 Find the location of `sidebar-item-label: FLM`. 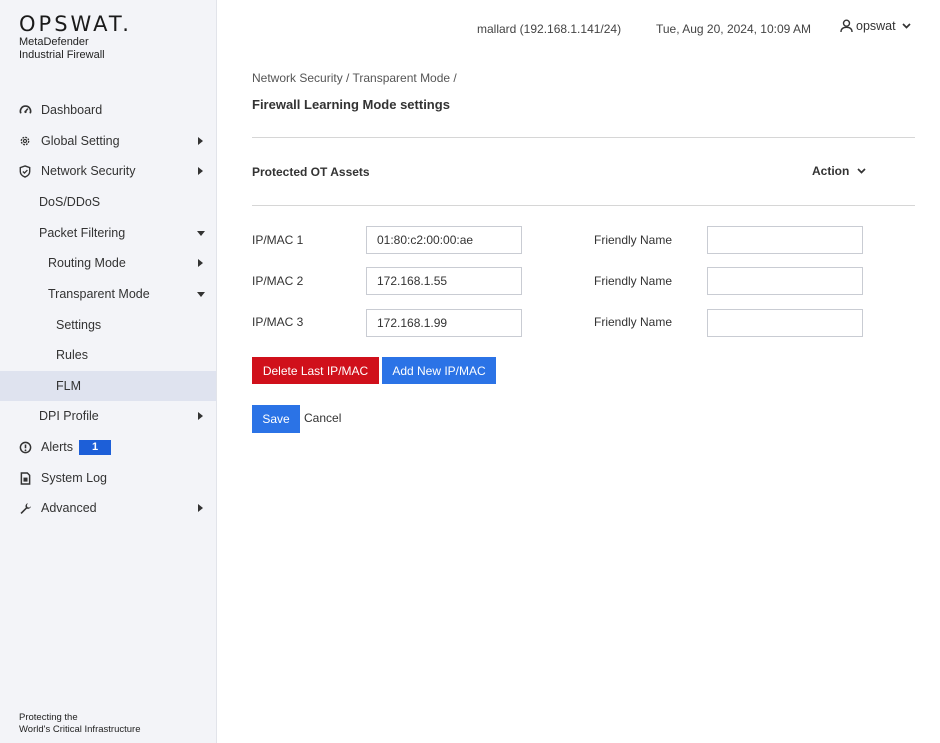

sidebar-item-label: FLM is located at coordinates (68, 386).